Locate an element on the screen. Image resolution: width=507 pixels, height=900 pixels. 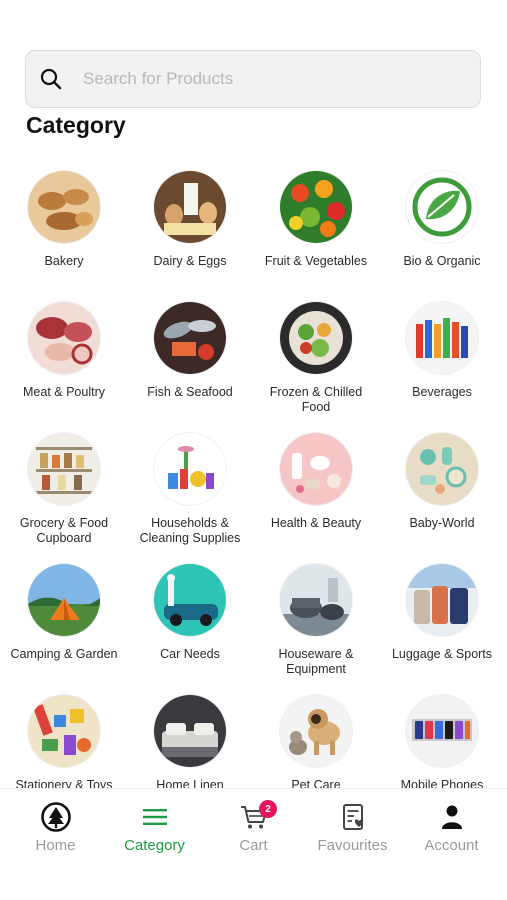
pet-care-image is located at coordinates (316, 731).